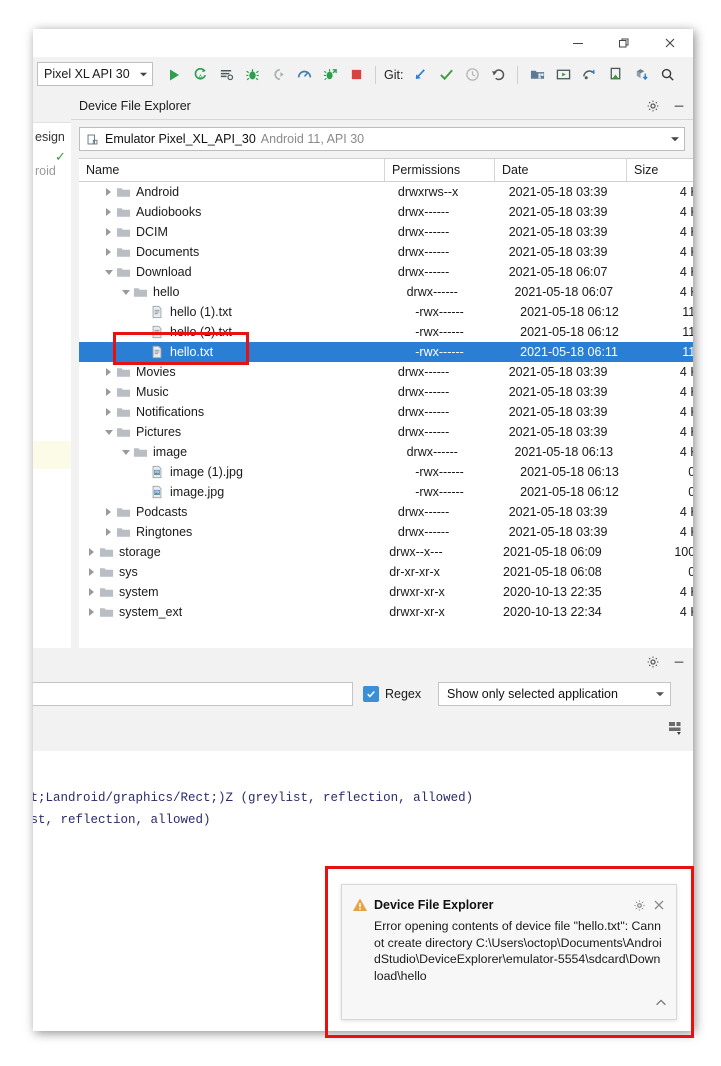 Image resolution: width=721 pixels, height=1066 pixels. Describe the element at coordinates (440, 170) in the screenshot. I see `column-header-permissions: Permissions` at that location.